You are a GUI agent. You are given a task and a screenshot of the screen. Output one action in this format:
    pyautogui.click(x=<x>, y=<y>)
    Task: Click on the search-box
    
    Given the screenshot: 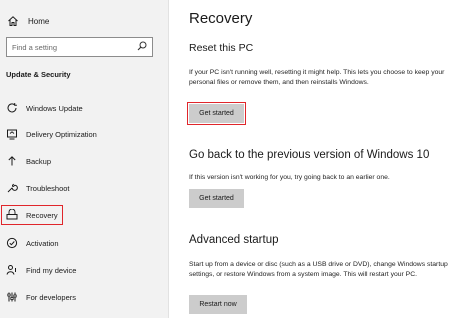 What is the action you would take?
    pyautogui.click(x=79, y=47)
    